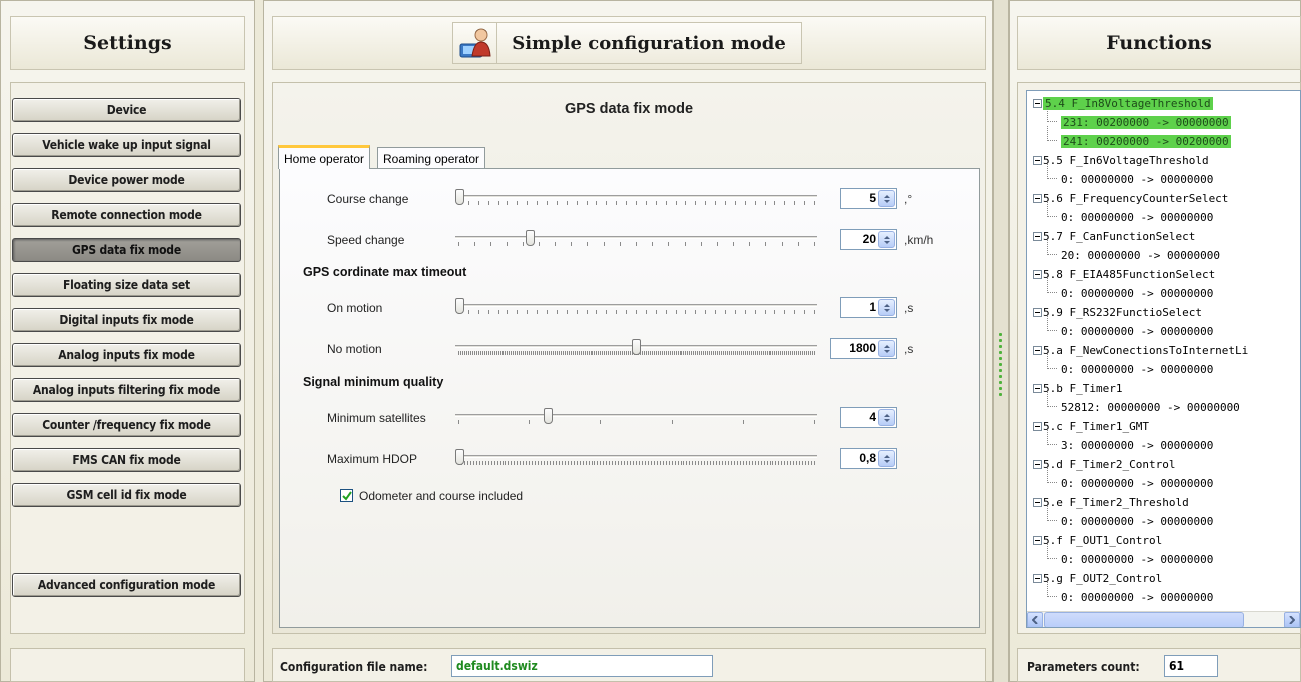 The height and width of the screenshot is (682, 1301). What do you see at coordinates (1091, 426) in the screenshot?
I see `tree-node: 5.c F_Timer1_GMT` at bounding box center [1091, 426].